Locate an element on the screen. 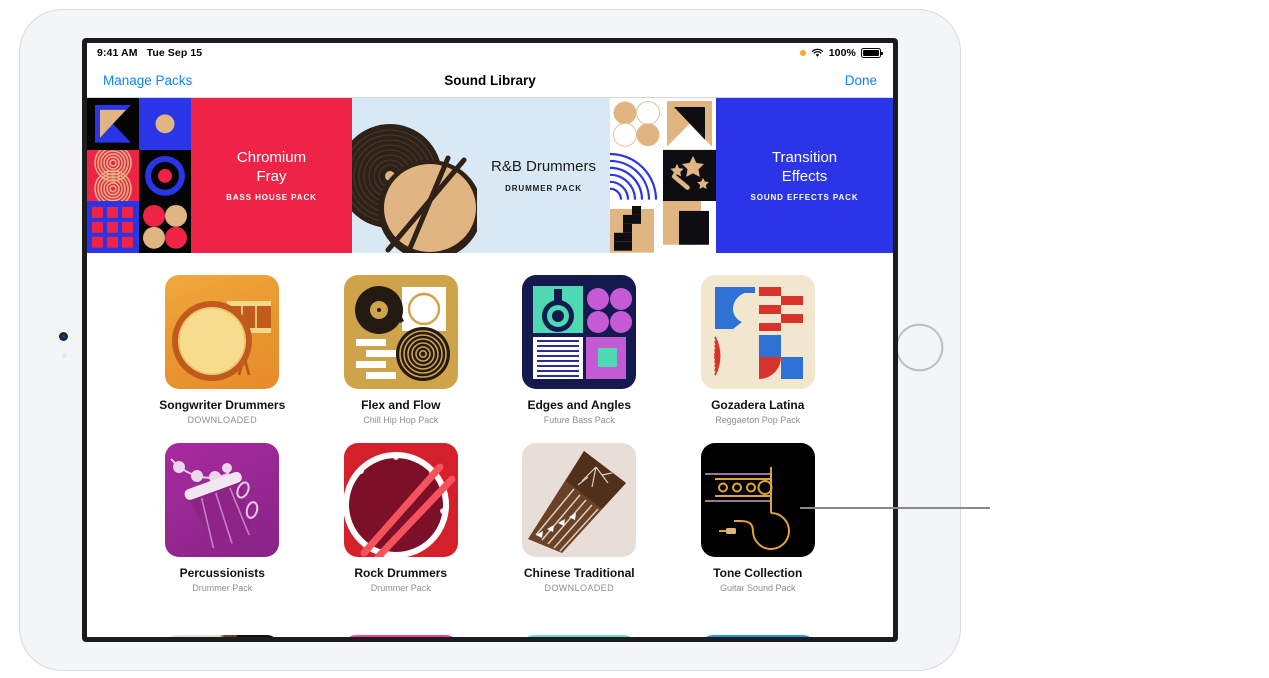 Image resolution: width=1269 pixels, height=678 pixels. banner-subtitle: DRUMMER PACK is located at coordinates (543, 188).